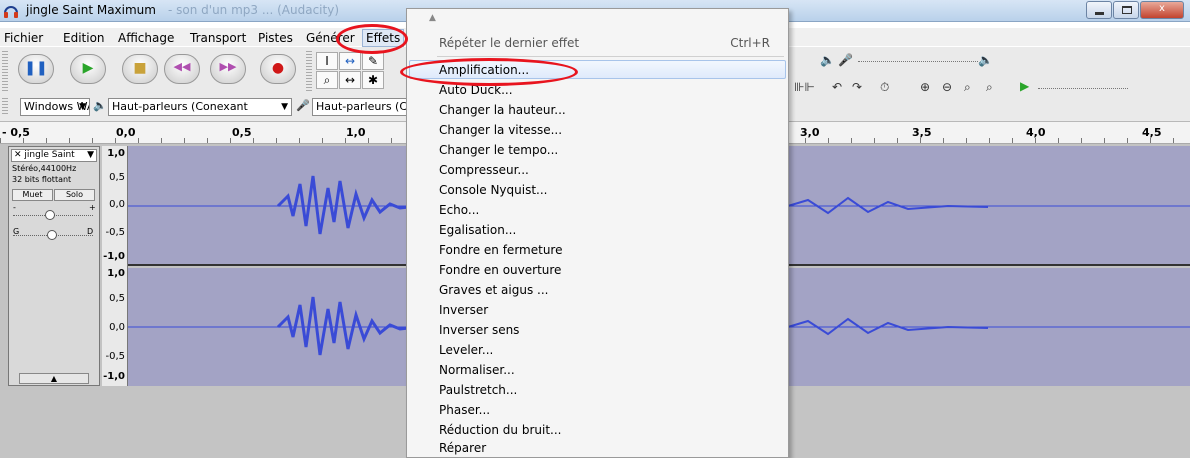  What do you see at coordinates (827, 60) in the screenshot?
I see `speaker-icon: 🔈` at bounding box center [827, 60].